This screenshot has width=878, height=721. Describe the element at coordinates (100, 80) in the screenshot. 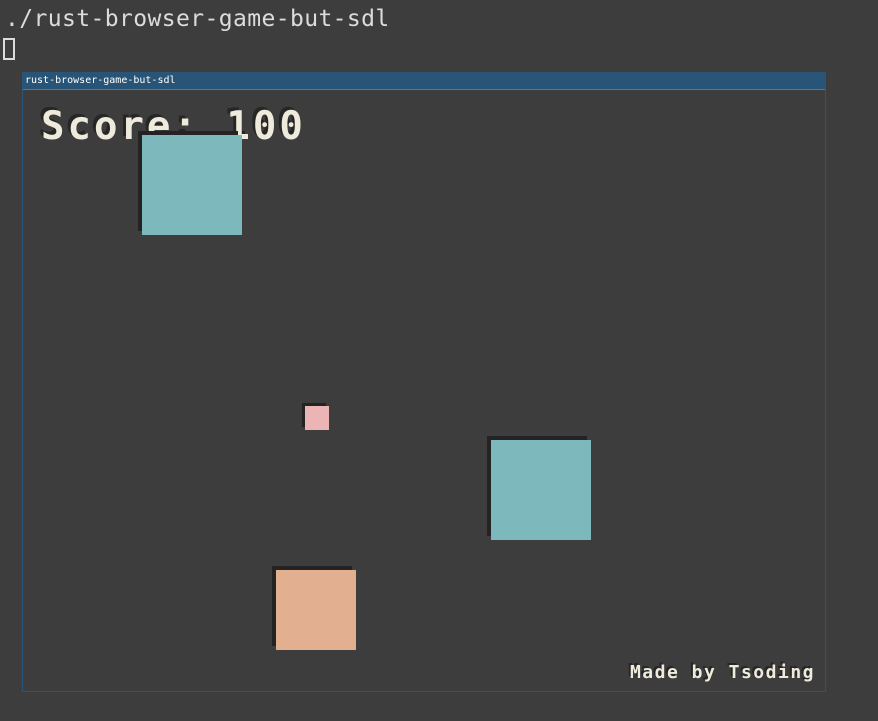

I see `window-title: rust-browser-game-but-sdl` at that location.